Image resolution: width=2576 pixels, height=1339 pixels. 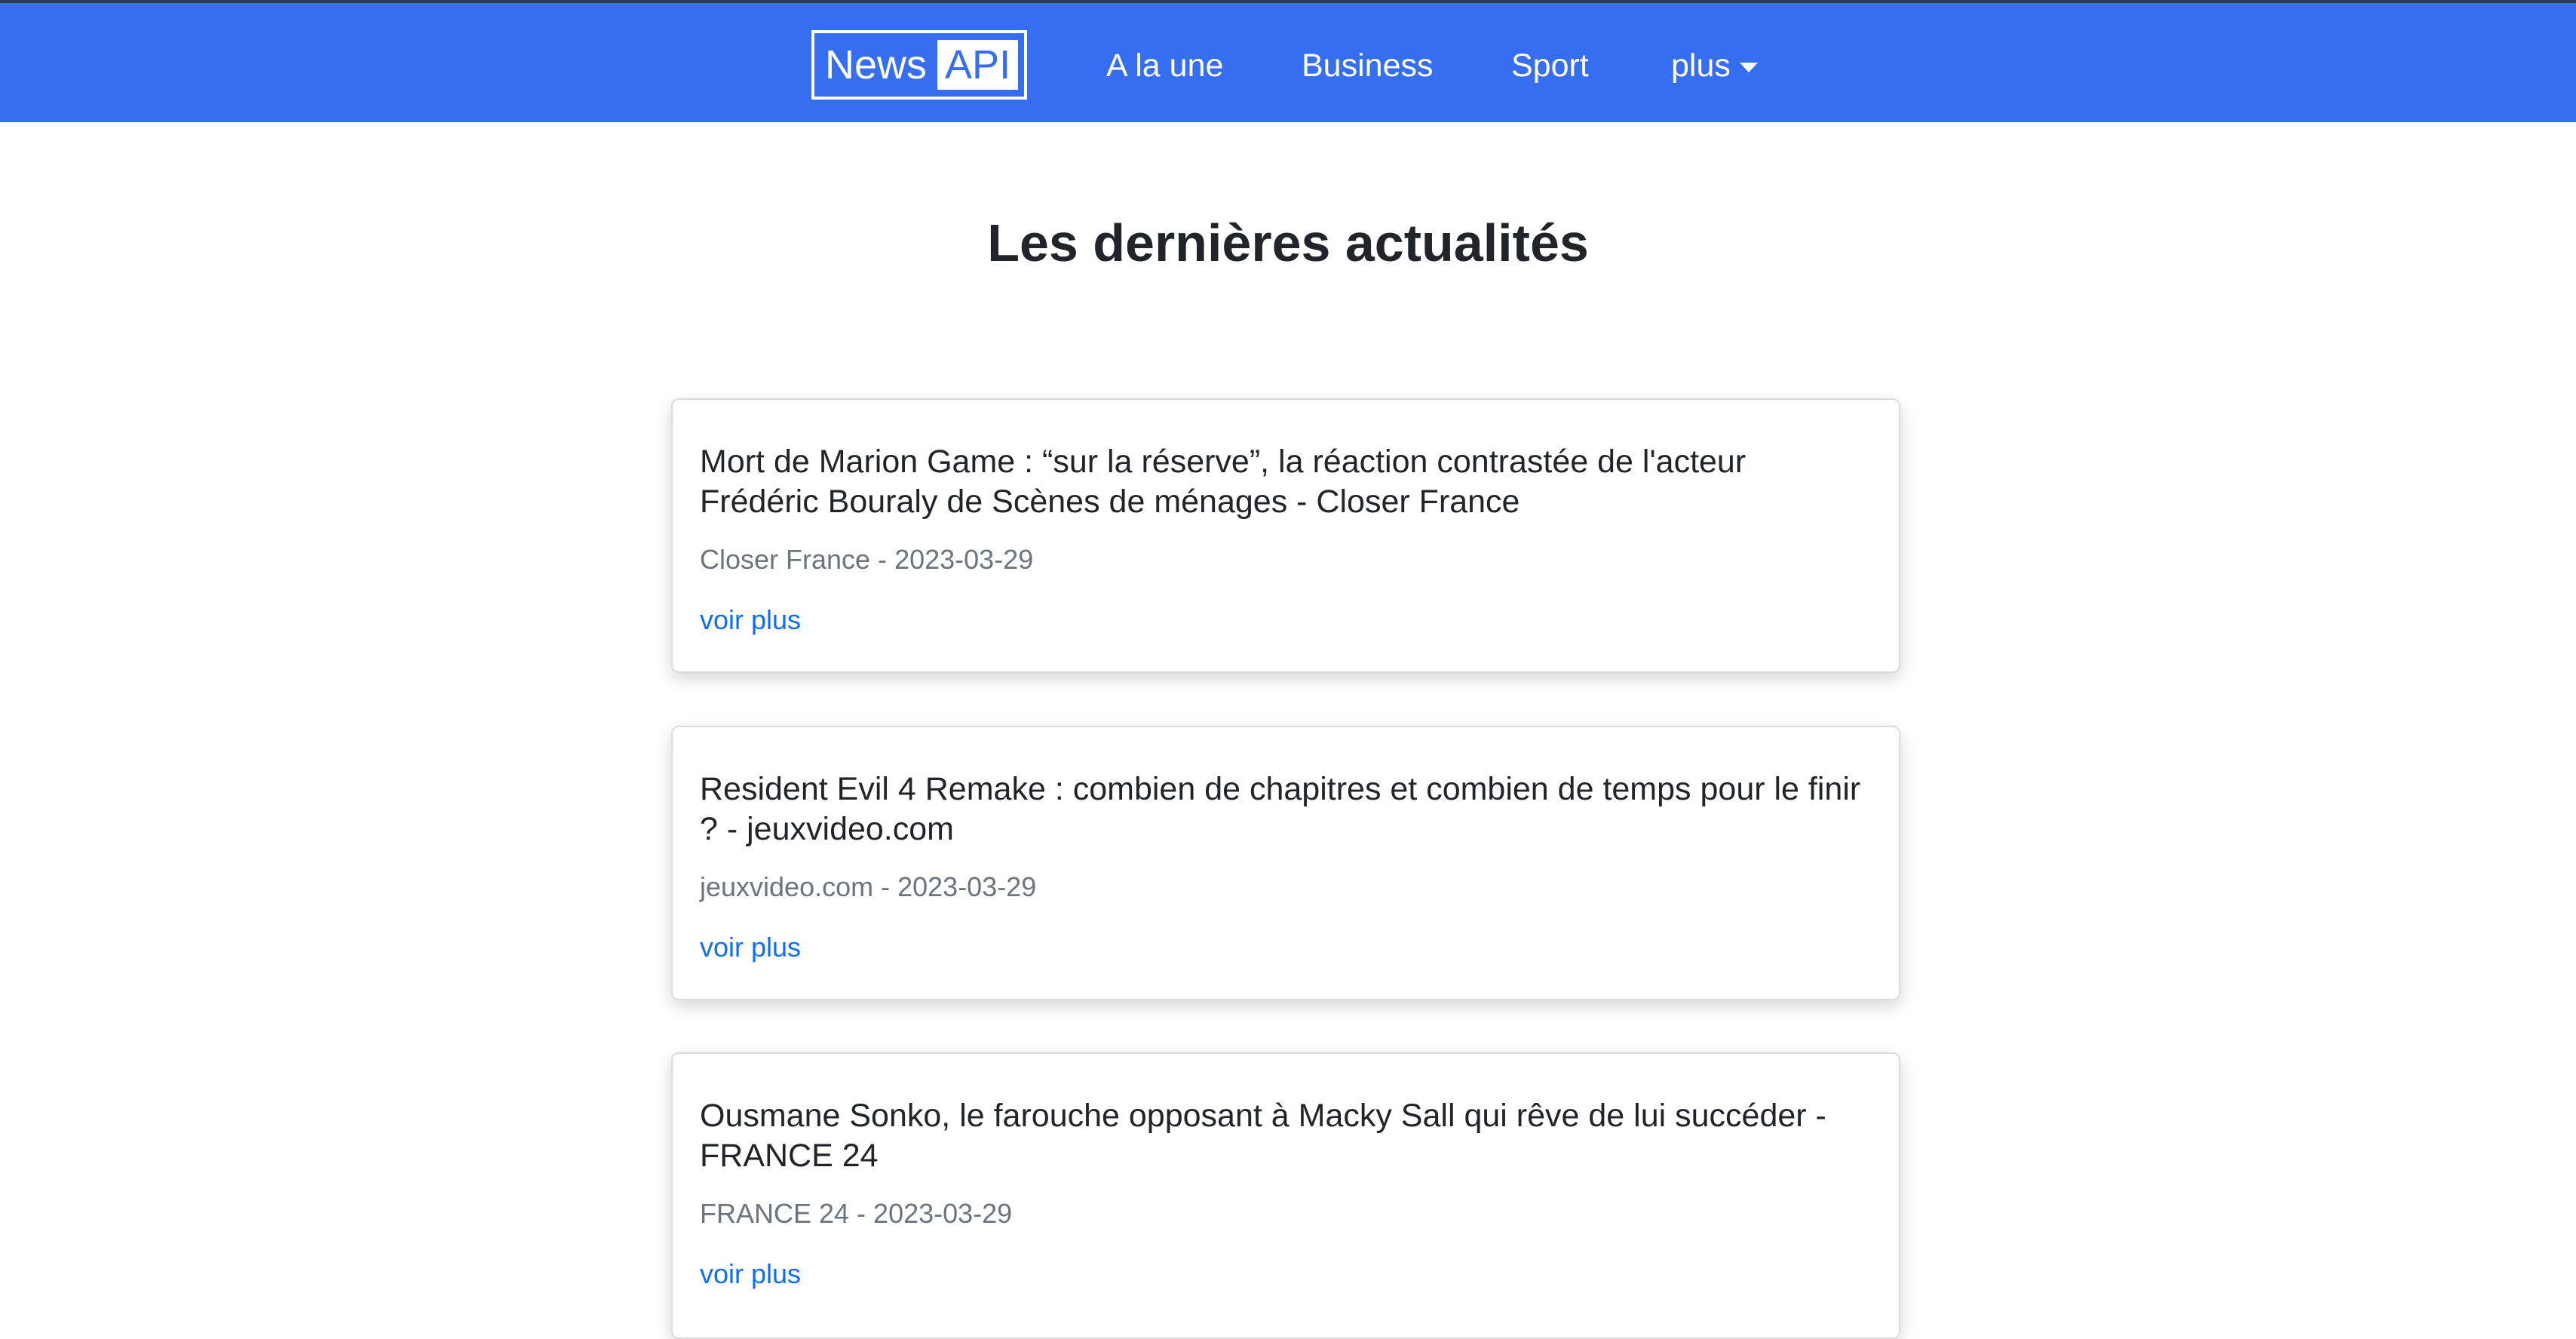 I want to click on article-source-date: FRANCE 24 - 2023-03-29, so click(x=856, y=1213).